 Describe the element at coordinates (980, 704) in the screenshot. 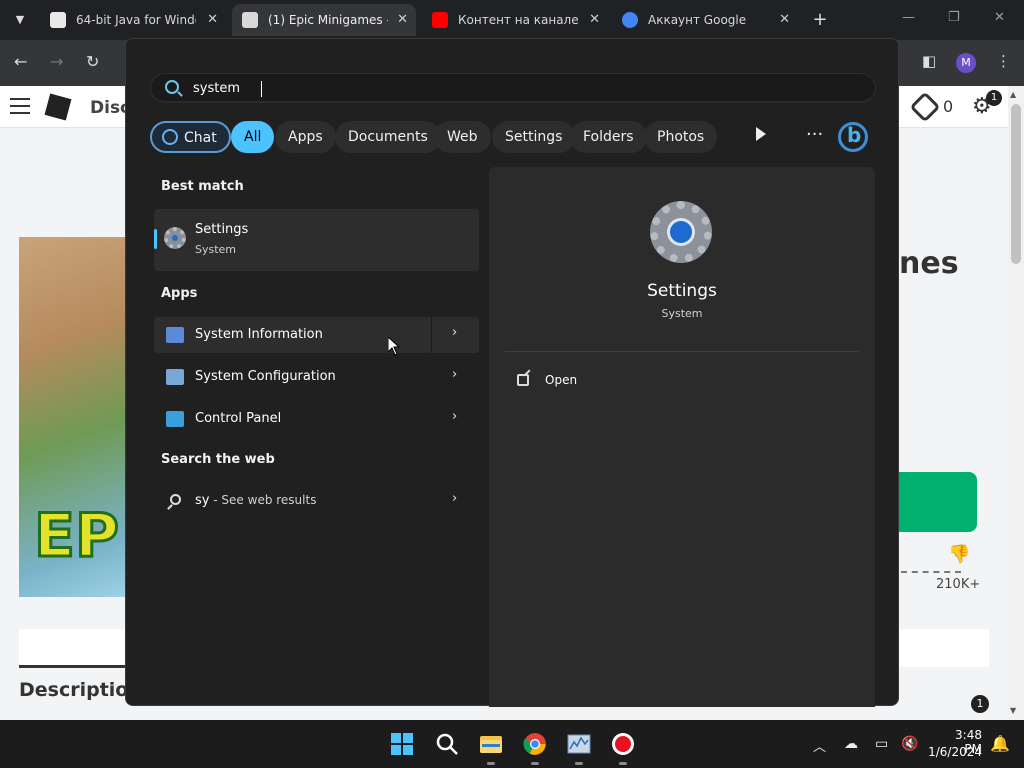

I see `chat-count-badge: 1` at that location.